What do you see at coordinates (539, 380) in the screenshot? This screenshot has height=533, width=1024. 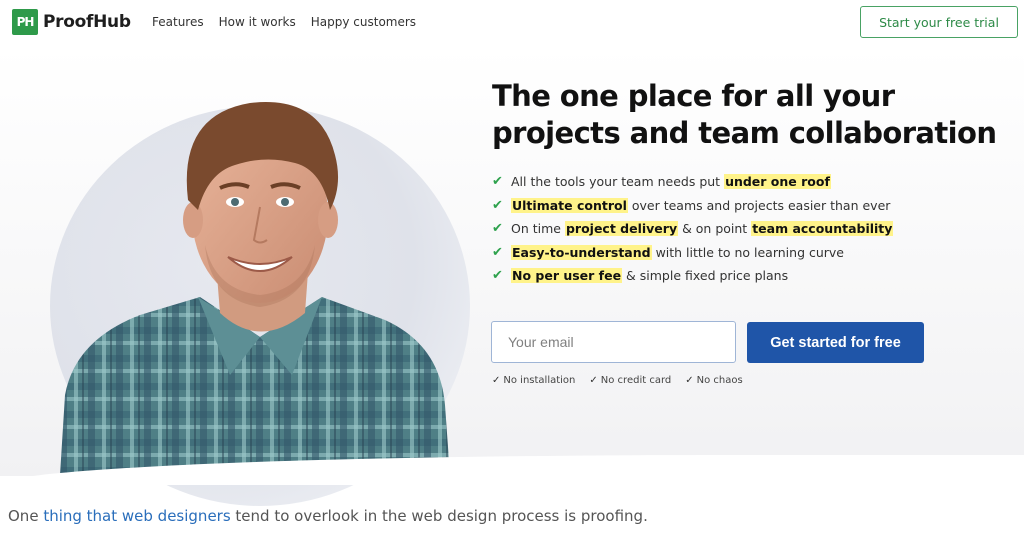 I see `note-label: No installation` at bounding box center [539, 380].